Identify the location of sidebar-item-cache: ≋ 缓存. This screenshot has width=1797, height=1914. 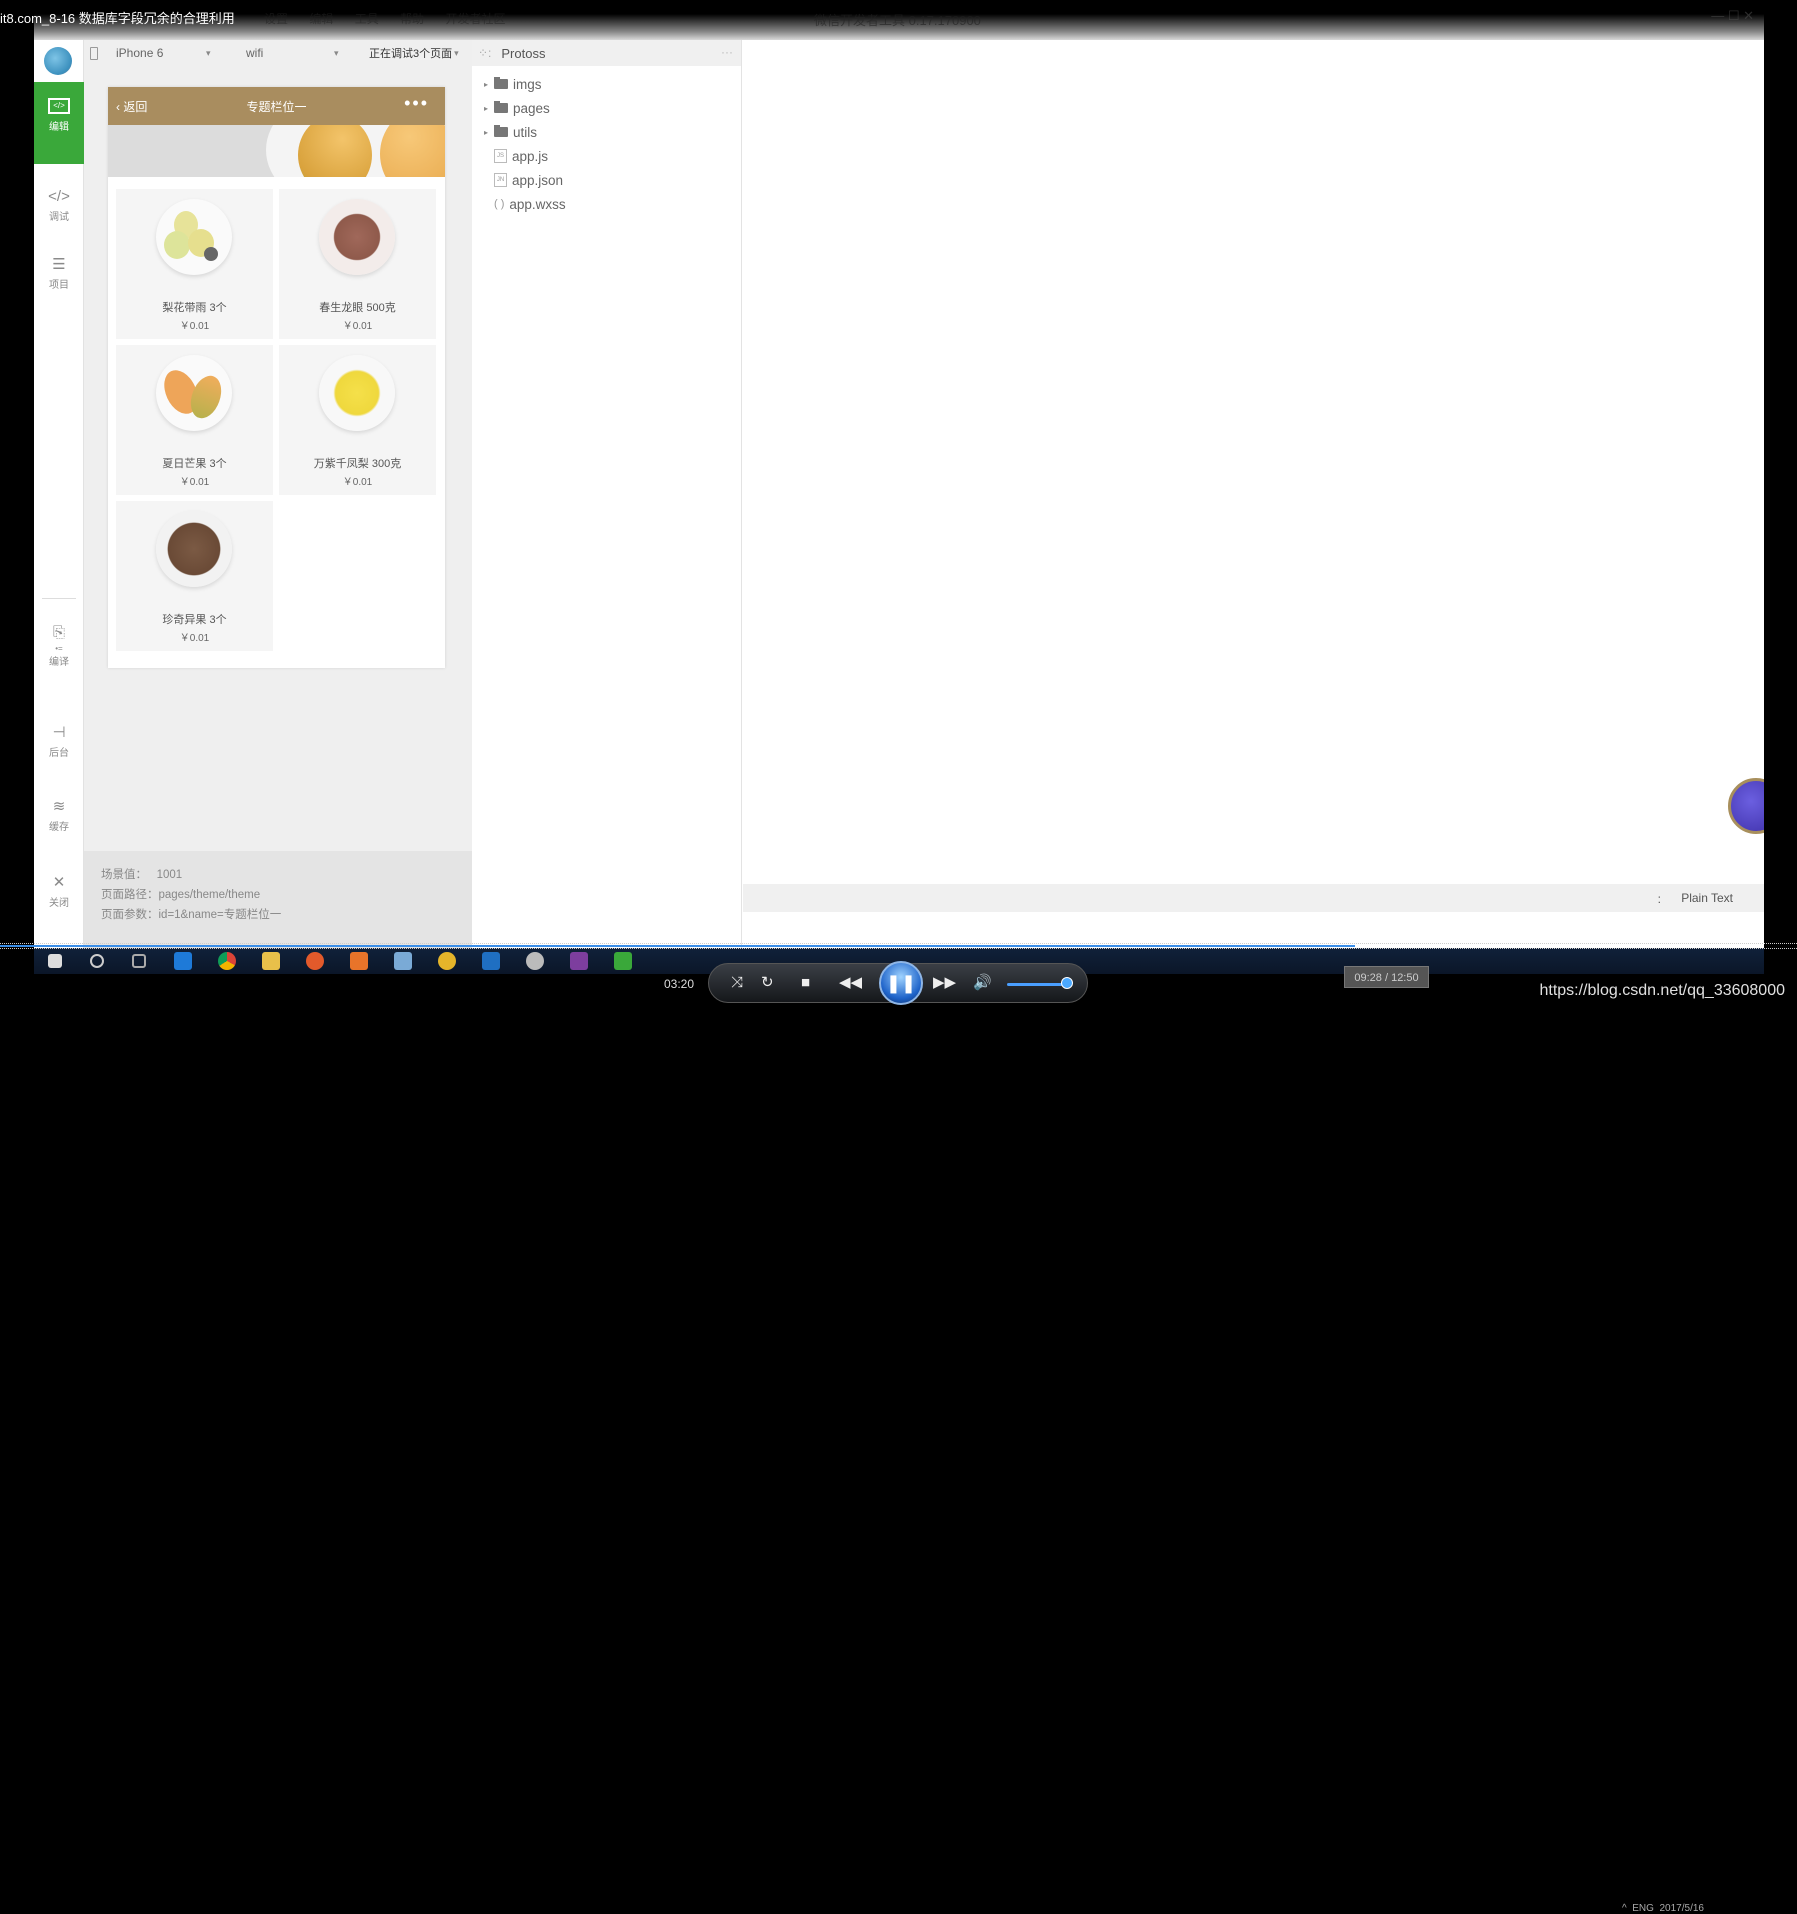
(59, 815).